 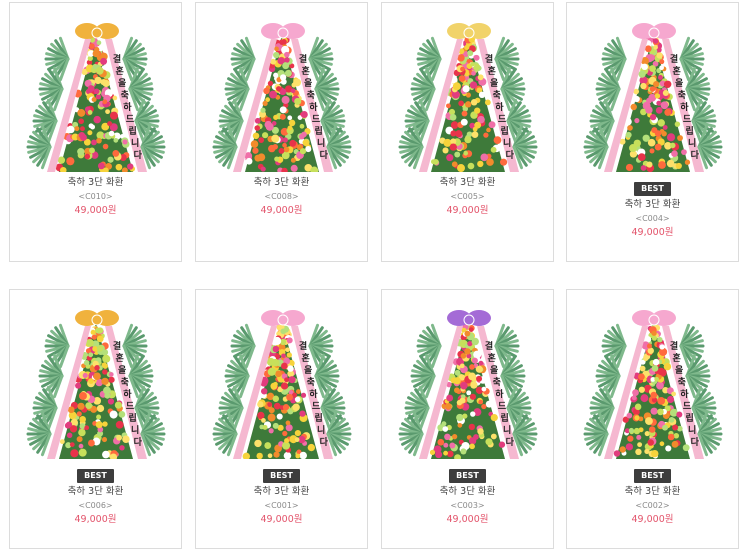 I want to click on product-code: <C003>, so click(x=467, y=505).